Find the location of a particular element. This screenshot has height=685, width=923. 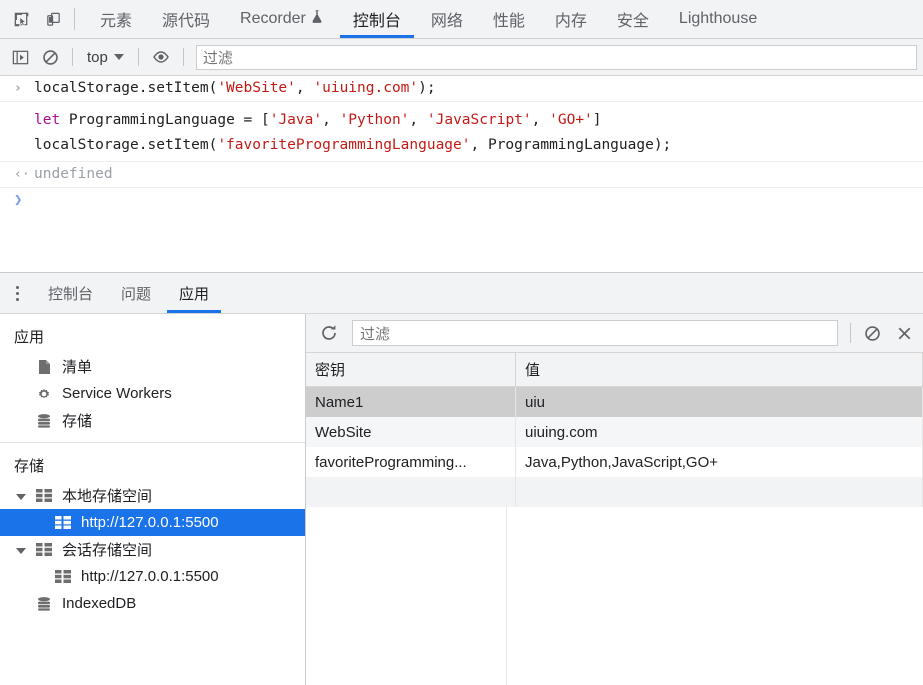

sidebar-item-service-workers: Service Workers is located at coordinates (152, 393).